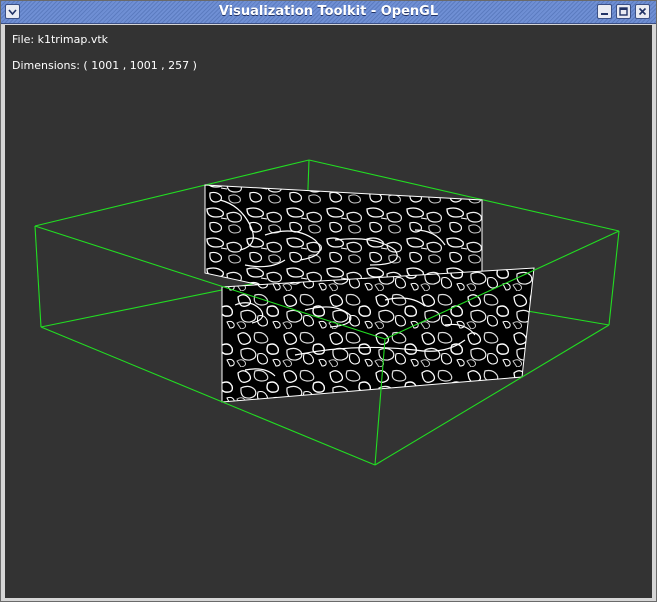 This screenshot has width=657, height=602. I want to click on dimensions-label: Dimensions:, so click(46, 65).